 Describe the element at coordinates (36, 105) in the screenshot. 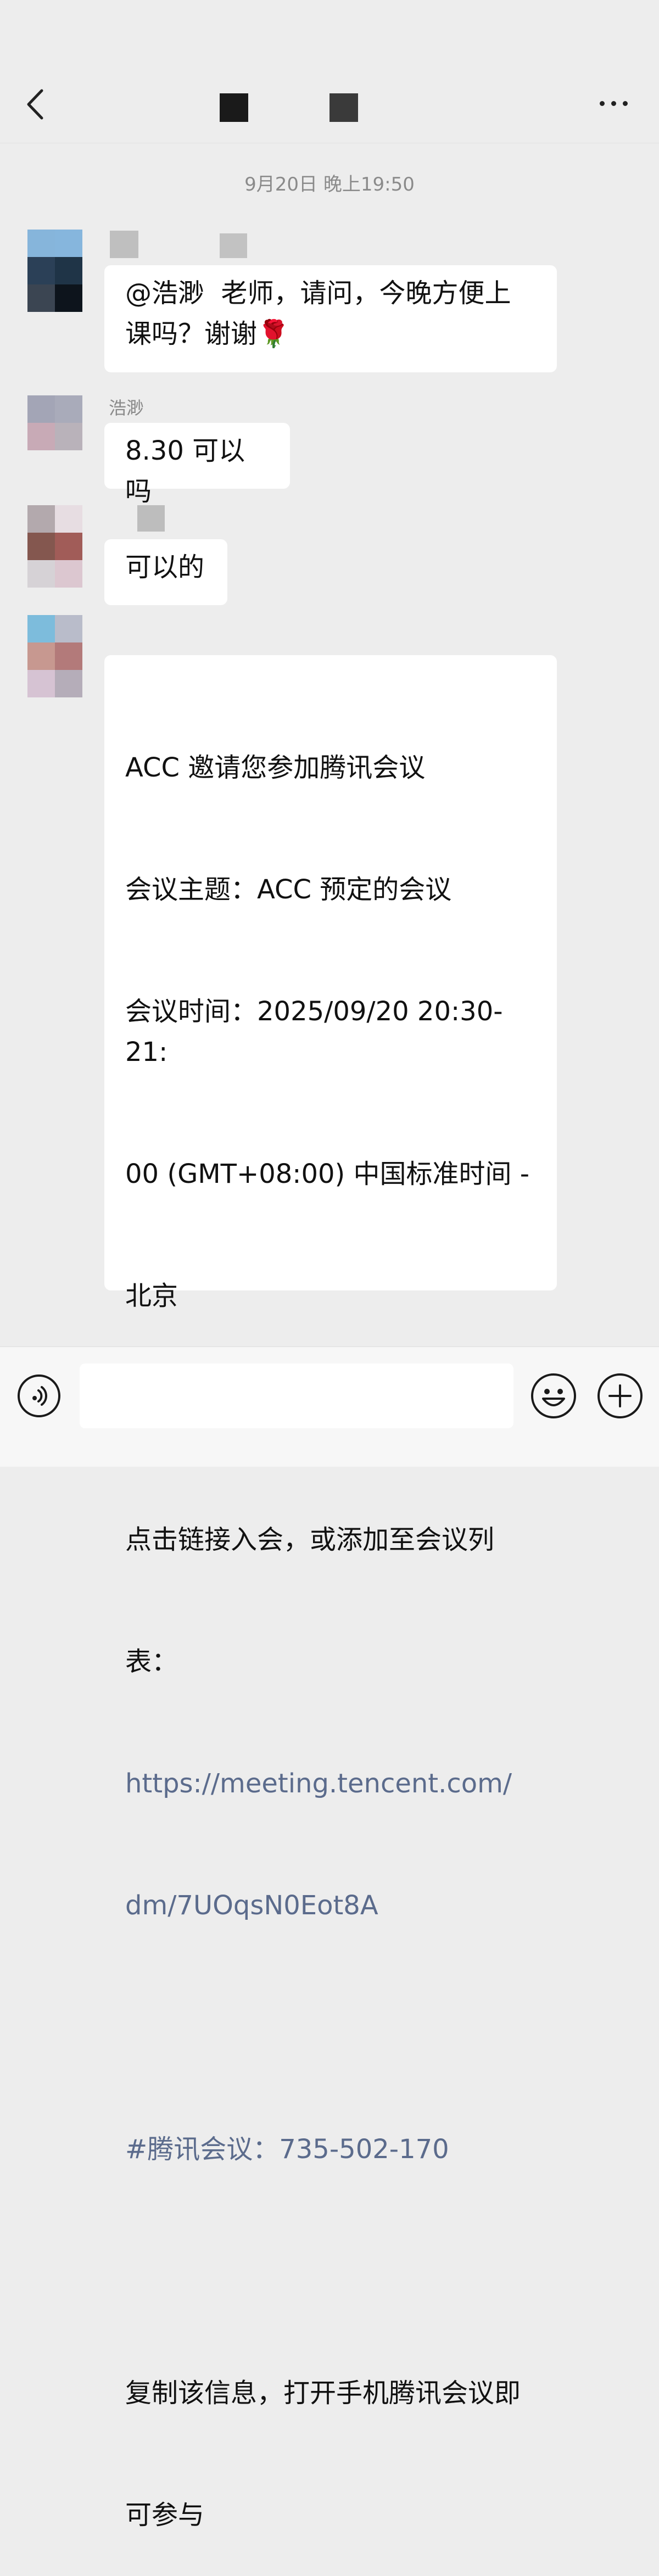

I see `chevron-left-icon` at that location.